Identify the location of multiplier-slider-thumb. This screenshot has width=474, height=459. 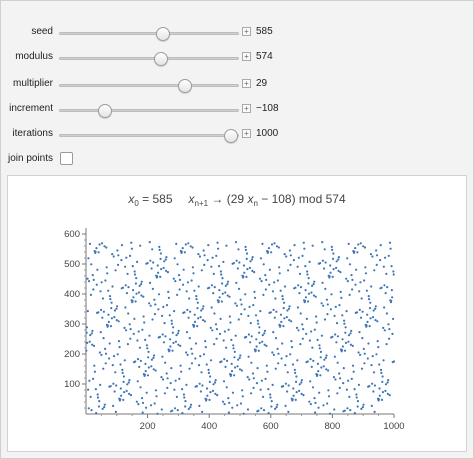
(184, 86).